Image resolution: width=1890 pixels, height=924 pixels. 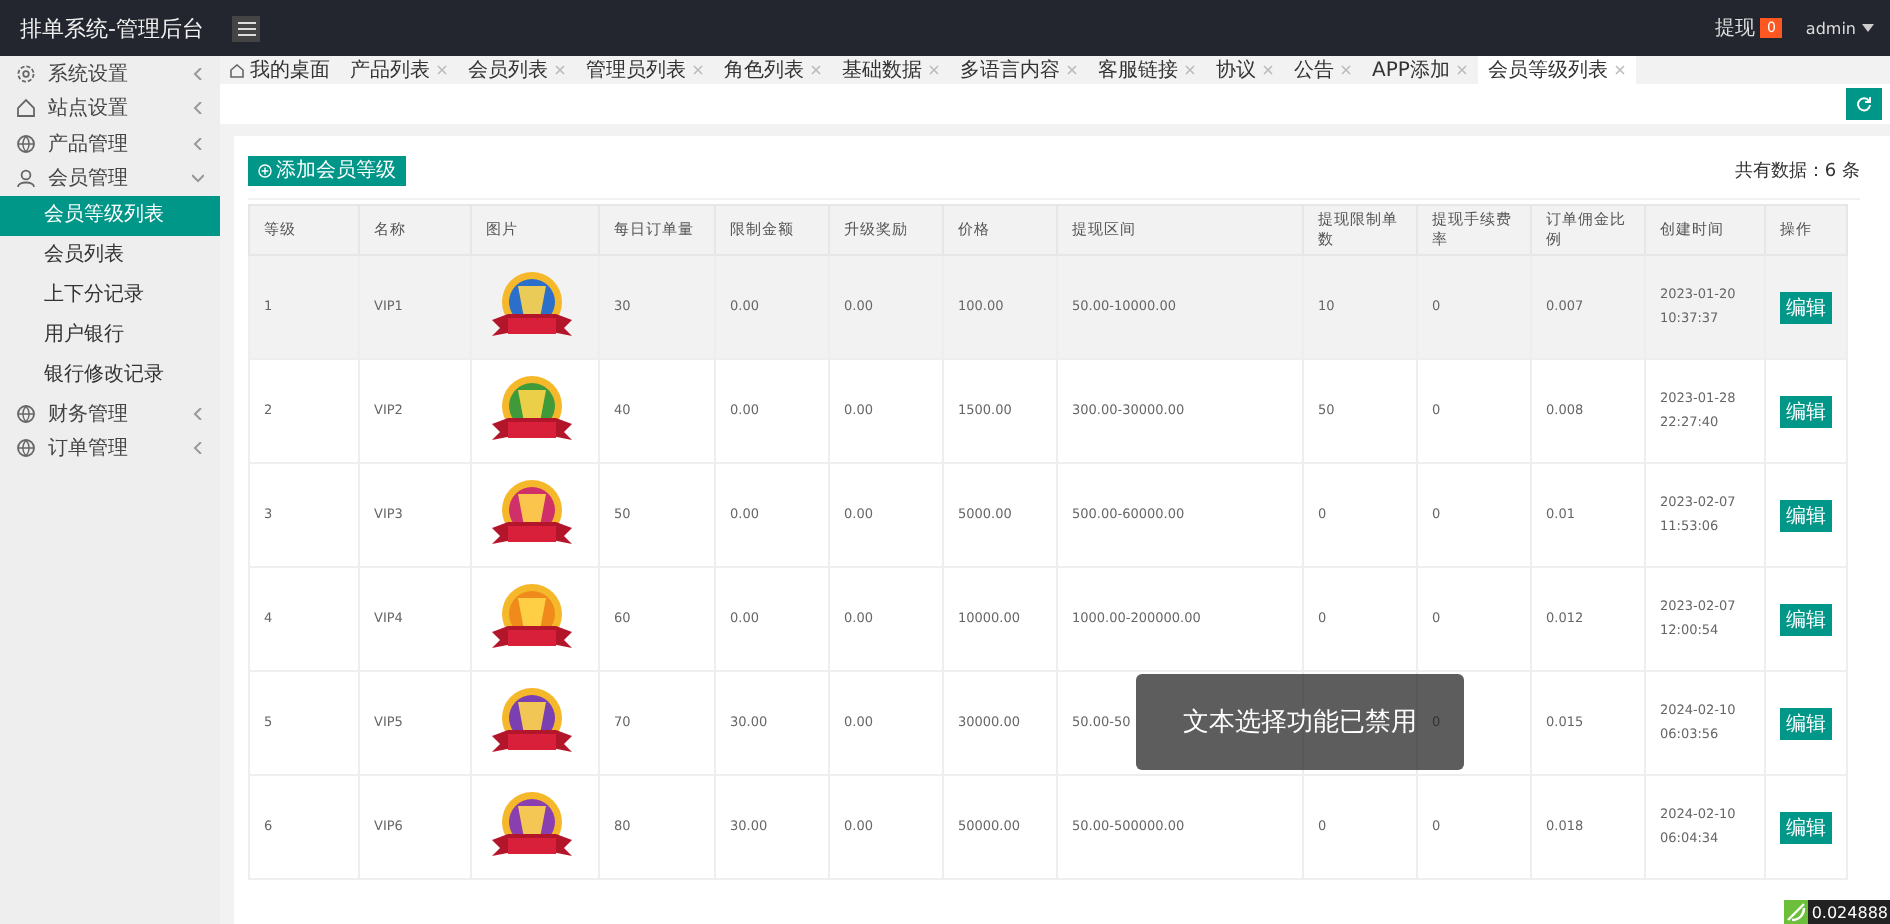 I want to click on menu-icon, so click(x=246, y=28).